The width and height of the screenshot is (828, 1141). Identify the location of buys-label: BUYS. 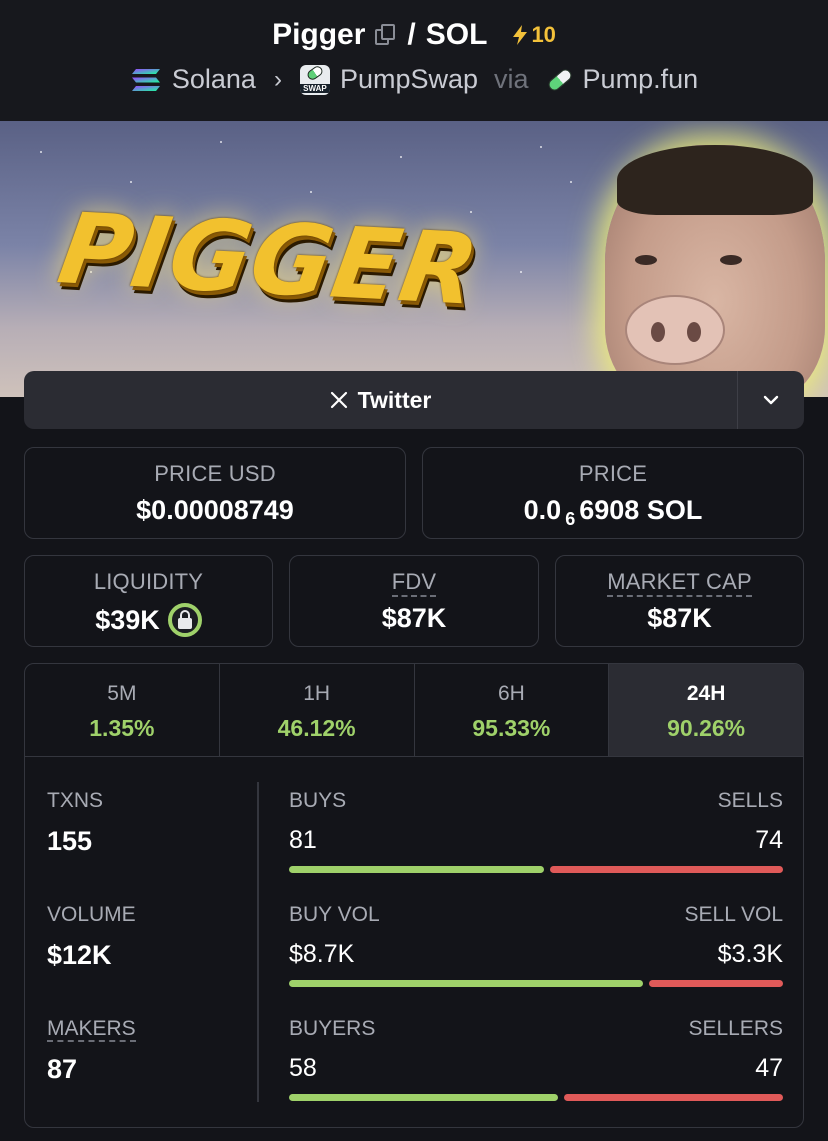
(318, 800).